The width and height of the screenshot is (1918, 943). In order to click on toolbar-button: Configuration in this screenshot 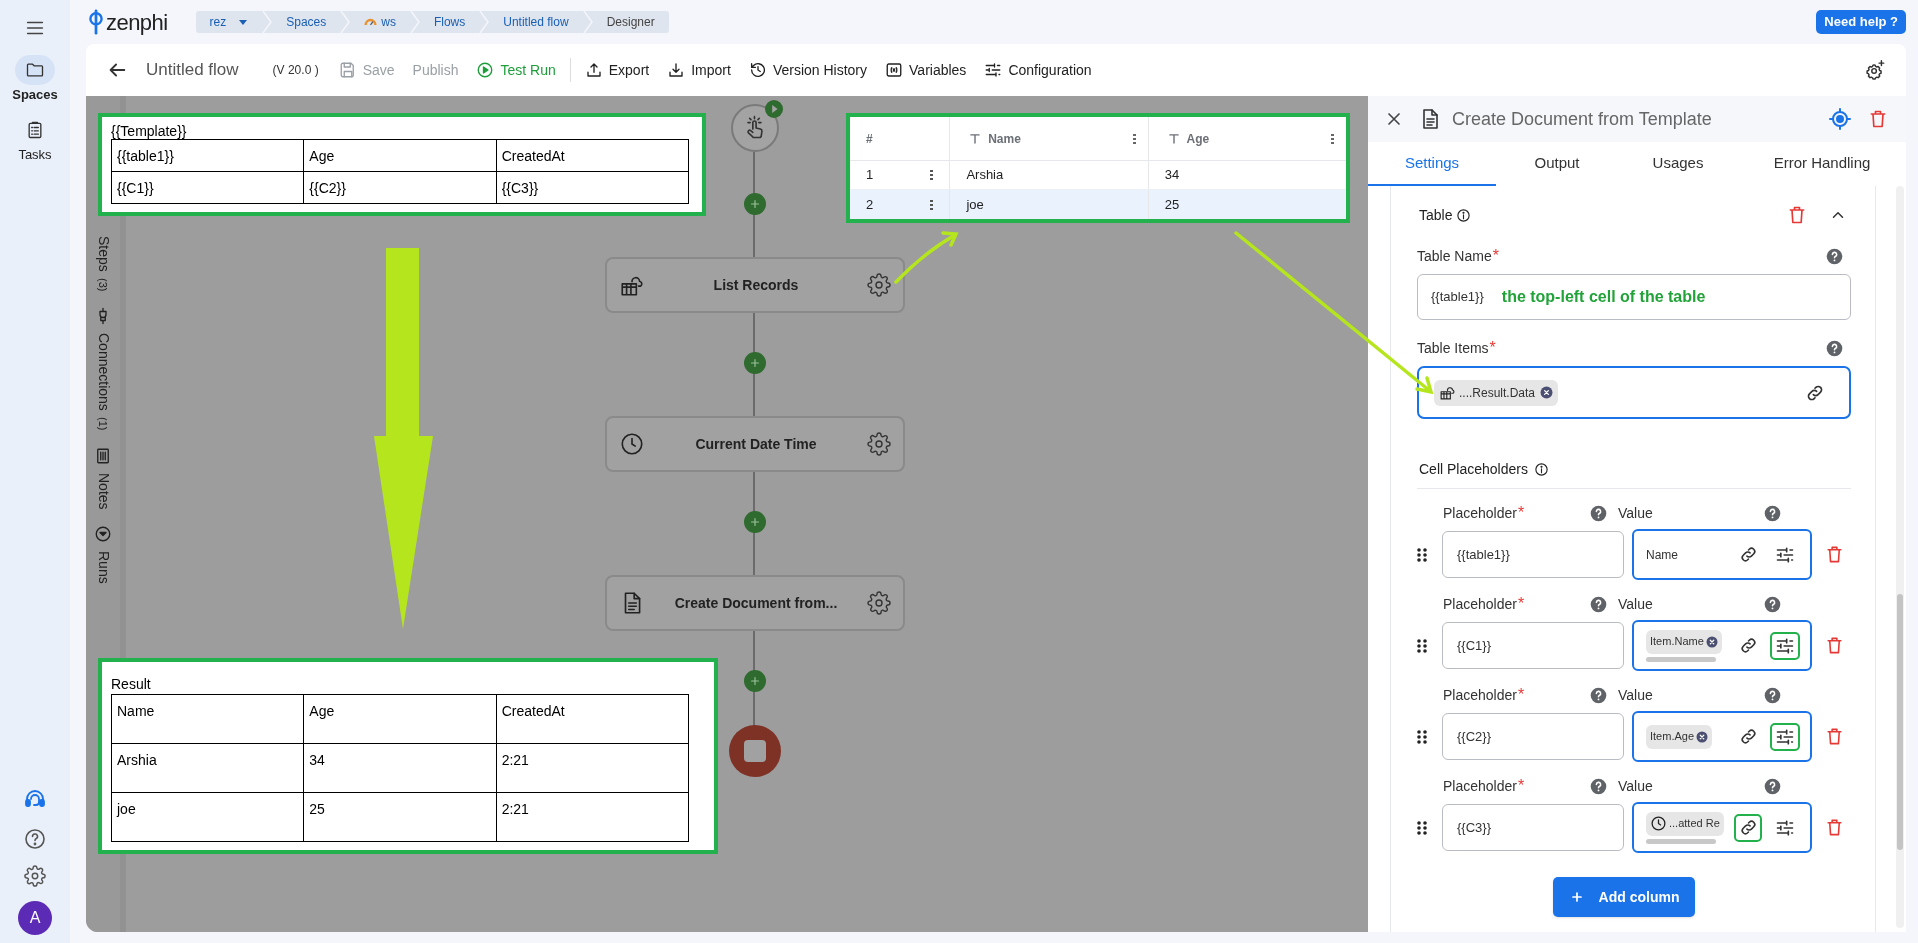, I will do `click(1038, 70)`.